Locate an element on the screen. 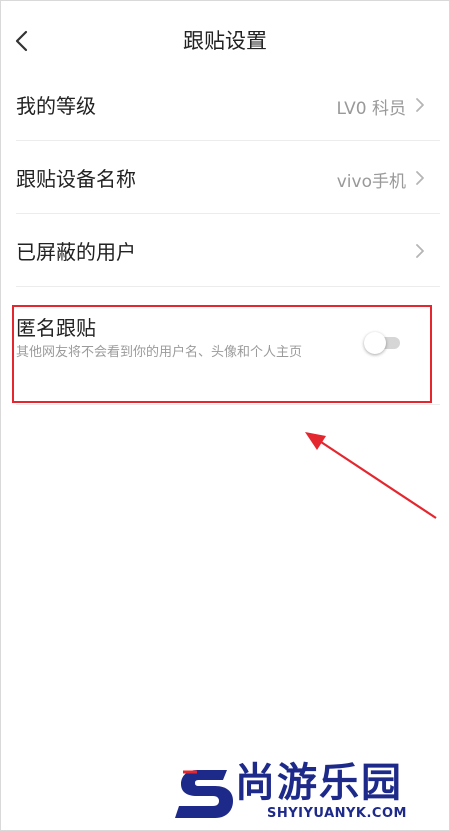 The image size is (450, 831). annotation-highlight-box is located at coordinates (222, 354).